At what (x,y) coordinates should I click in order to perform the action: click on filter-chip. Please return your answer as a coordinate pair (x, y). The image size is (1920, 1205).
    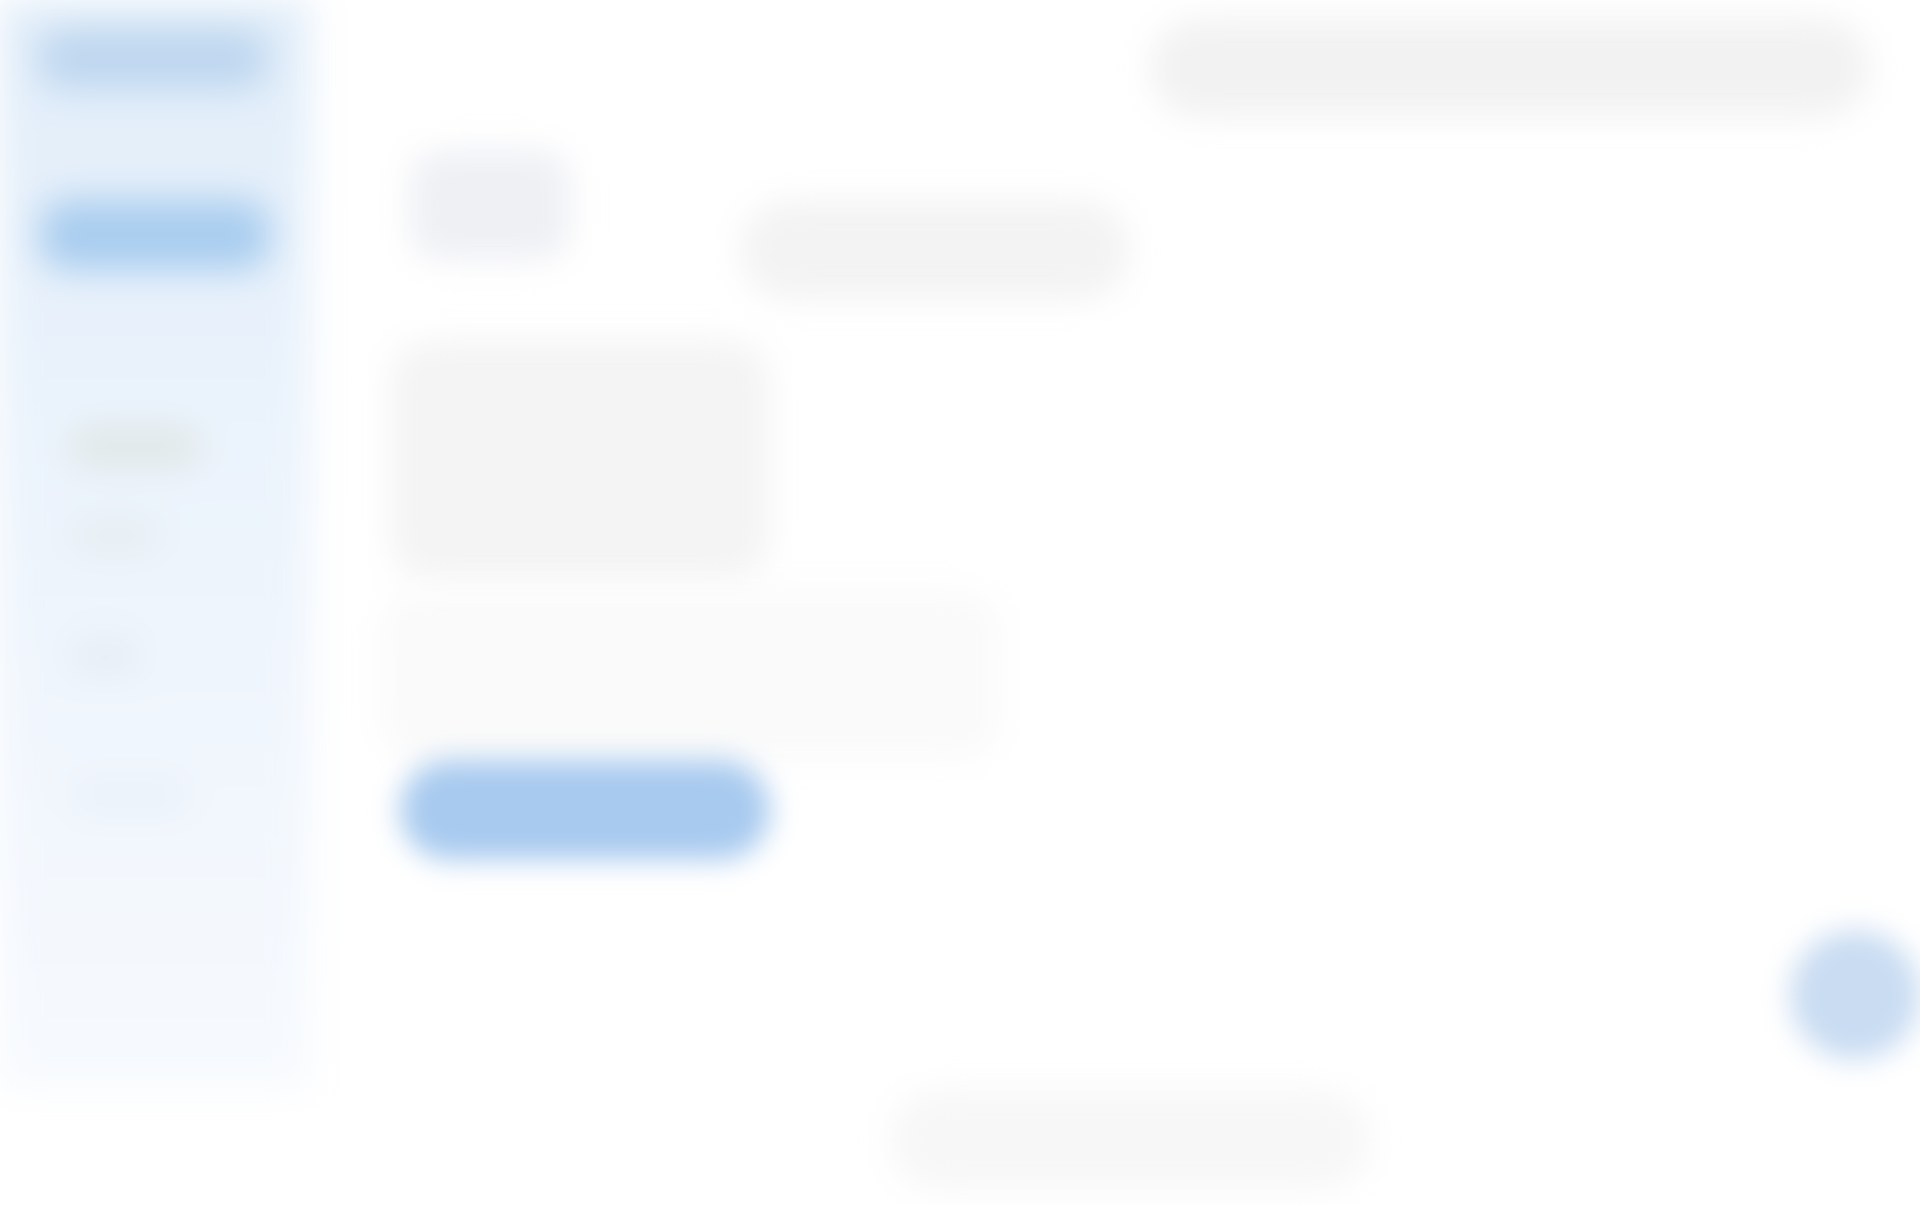
    Looking at the image, I should click on (935, 250).